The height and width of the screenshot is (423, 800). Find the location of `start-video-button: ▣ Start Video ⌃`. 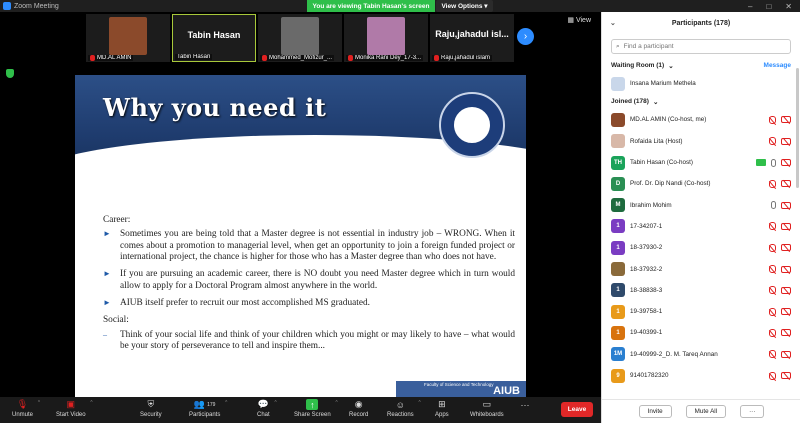

start-video-button: ▣ Start Video ⌃ is located at coordinates (75, 408).